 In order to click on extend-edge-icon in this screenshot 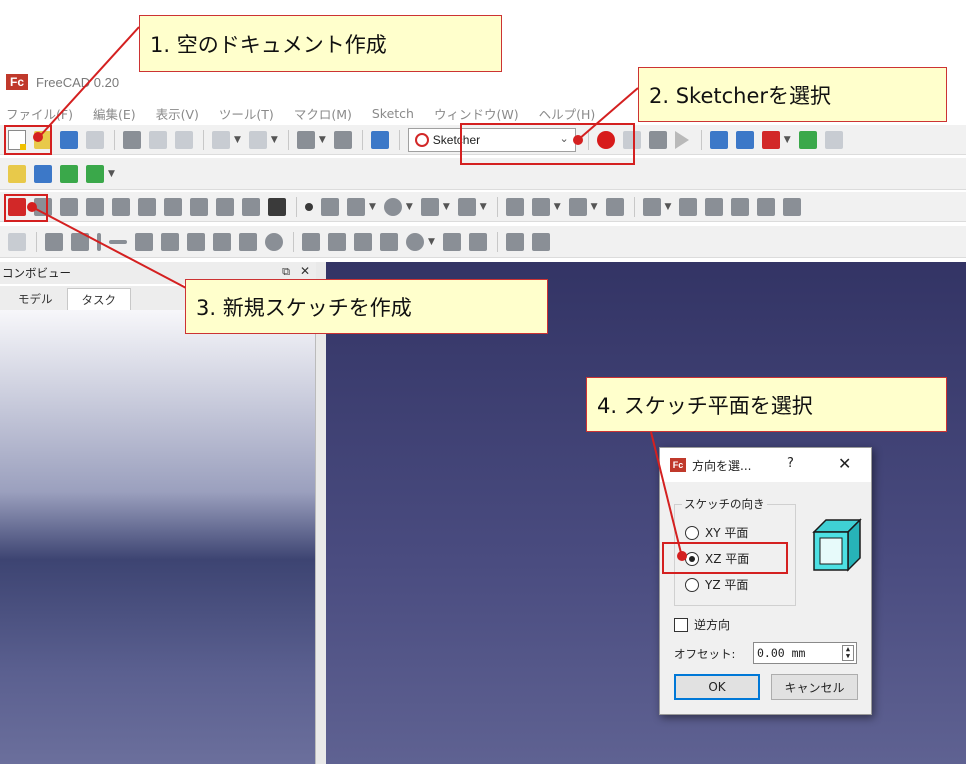, I will do `click(714, 206)`.